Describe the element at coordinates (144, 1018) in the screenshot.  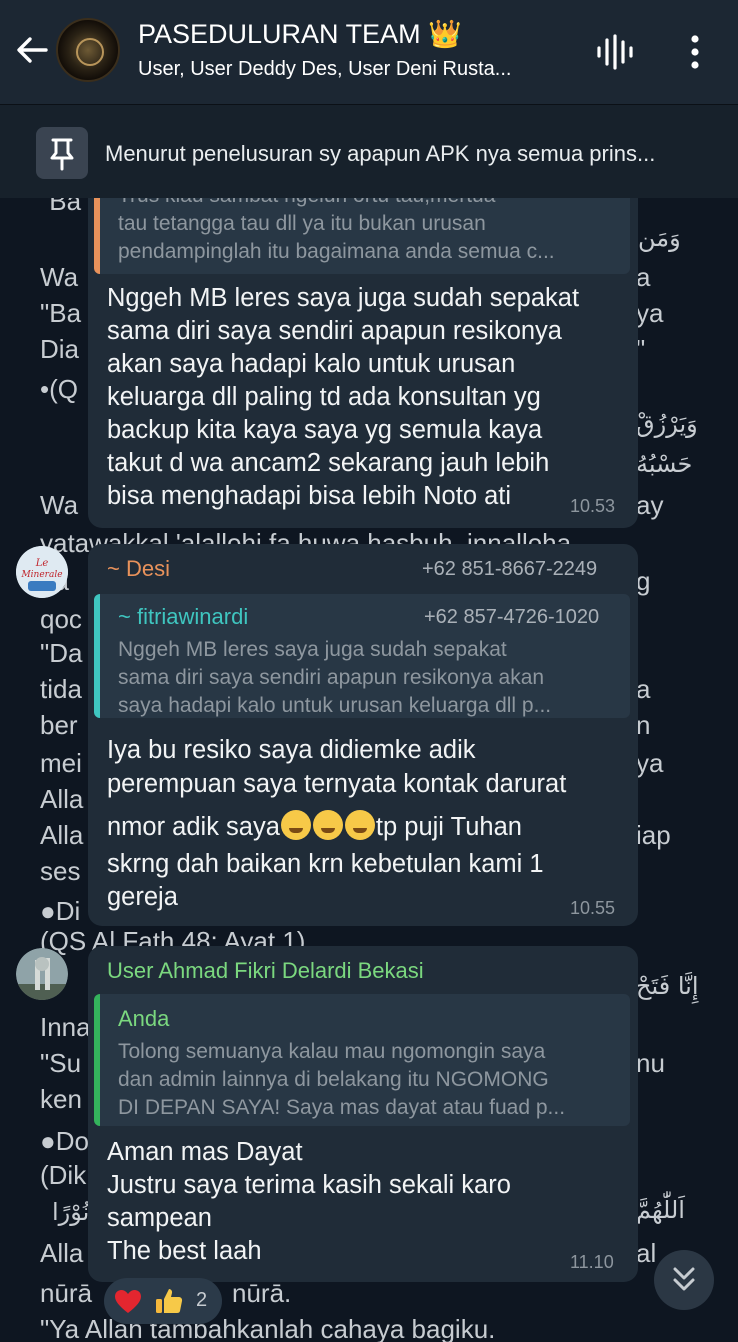
I see `quote-sender: Anda` at that location.